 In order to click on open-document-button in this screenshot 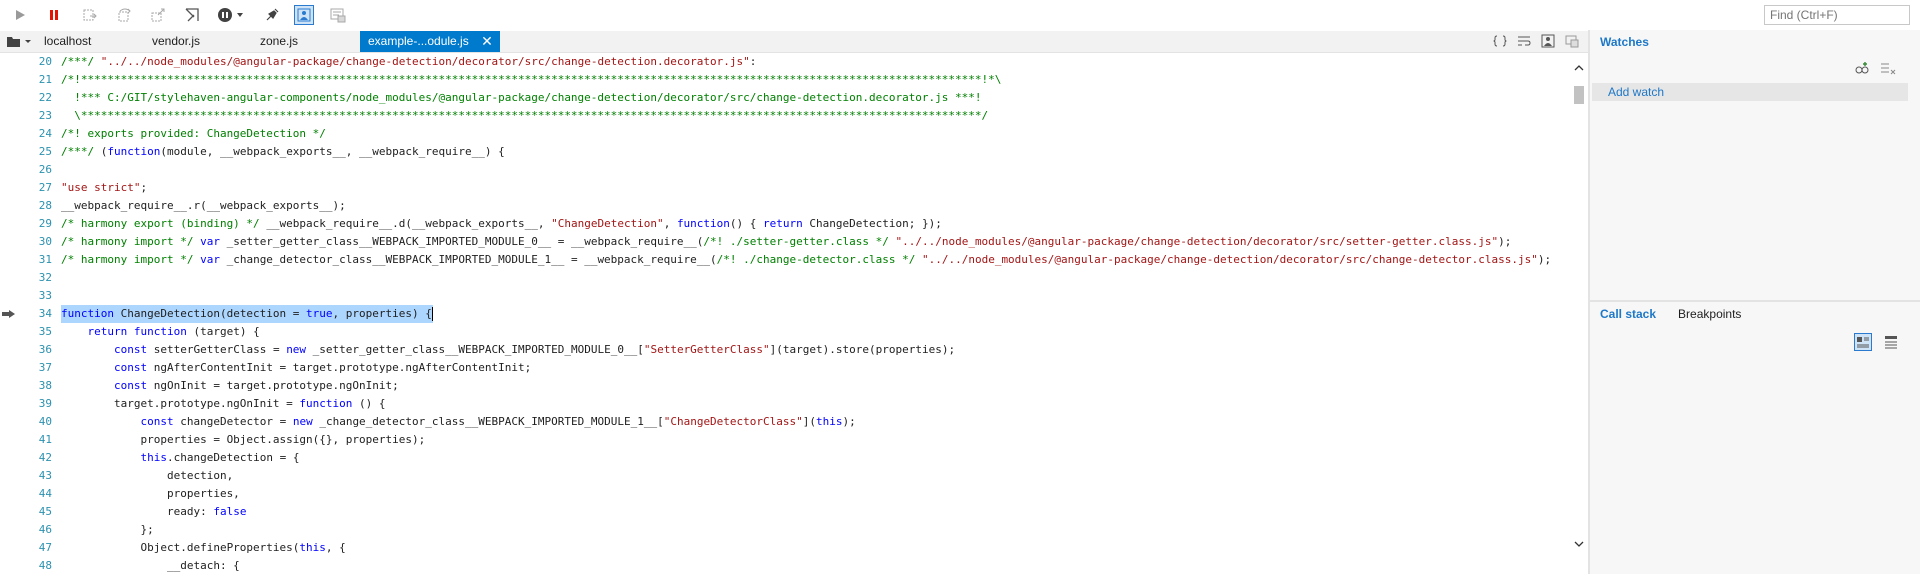, I will do `click(19, 41)`.